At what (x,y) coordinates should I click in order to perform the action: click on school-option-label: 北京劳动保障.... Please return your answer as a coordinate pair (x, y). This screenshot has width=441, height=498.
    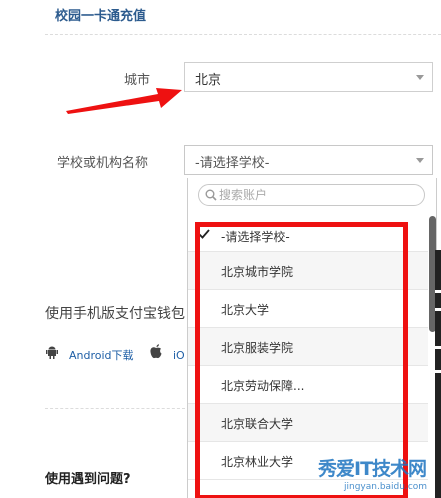
    Looking at the image, I should click on (263, 386).